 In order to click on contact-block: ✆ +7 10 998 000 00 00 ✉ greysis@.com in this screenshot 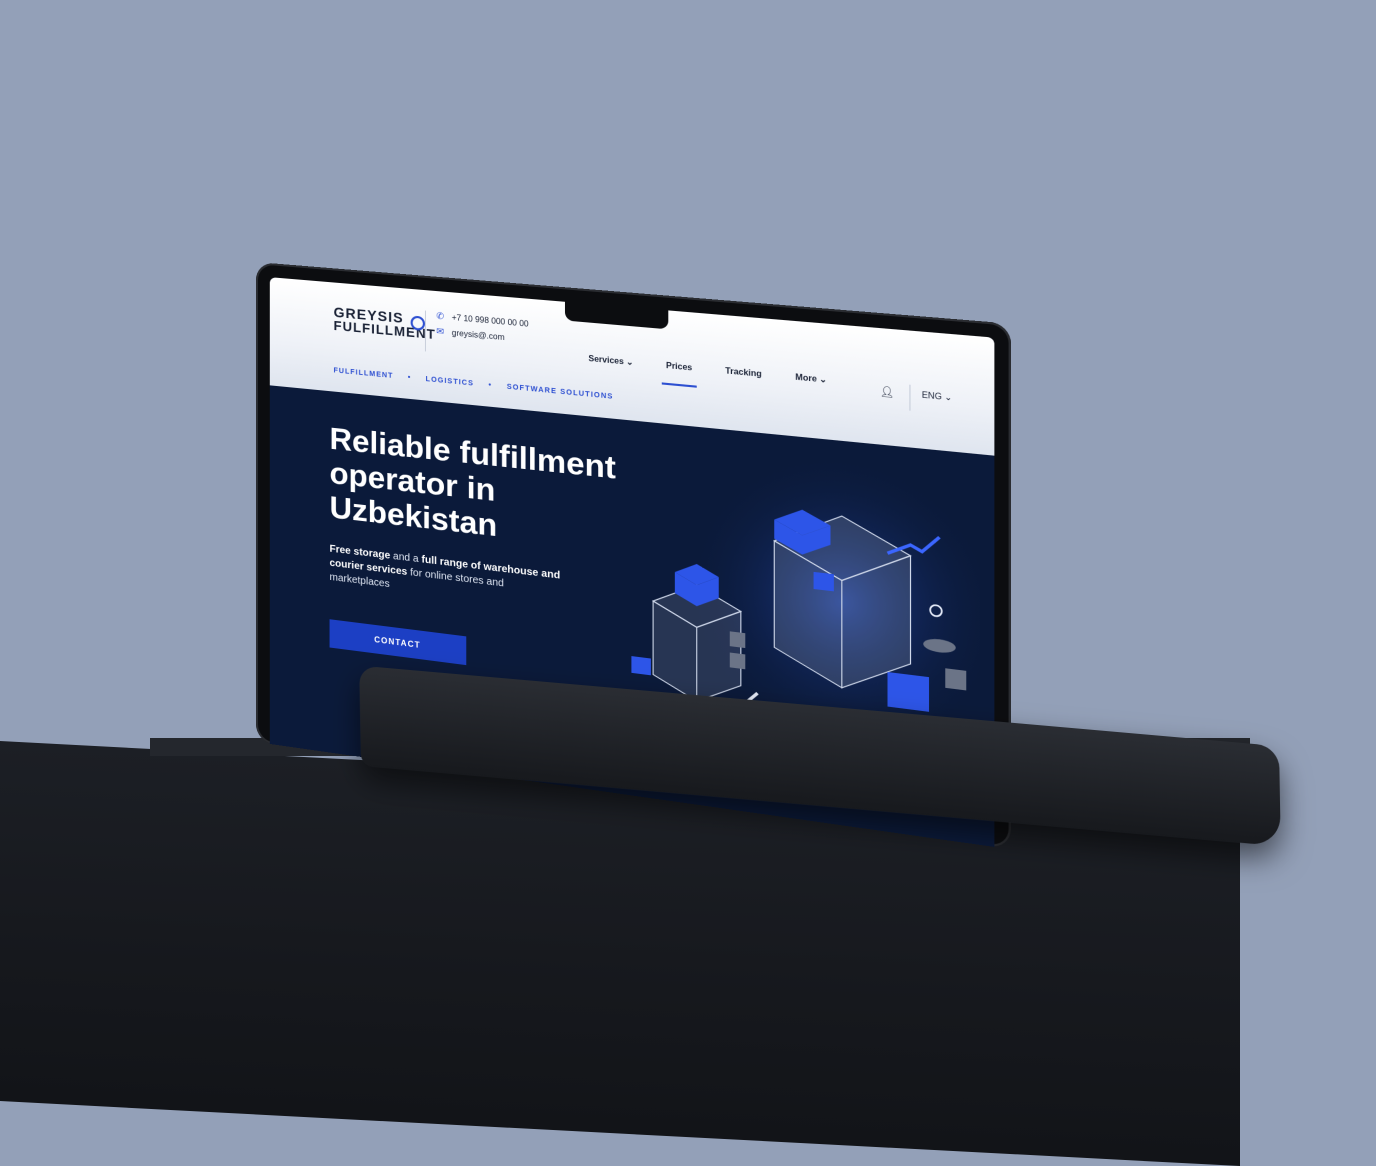, I will do `click(476, 335)`.